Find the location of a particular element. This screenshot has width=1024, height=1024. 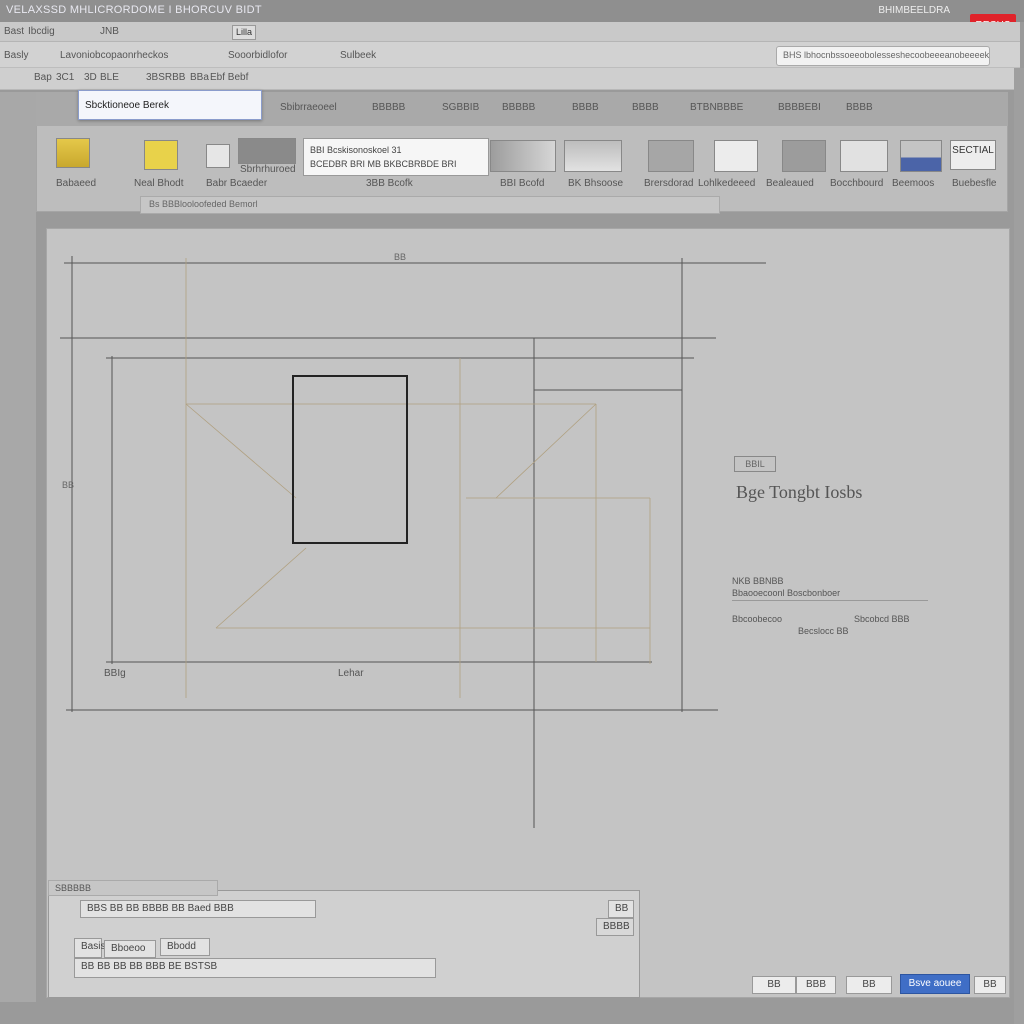

bottom-row-1-right: BB is located at coordinates (621, 909).